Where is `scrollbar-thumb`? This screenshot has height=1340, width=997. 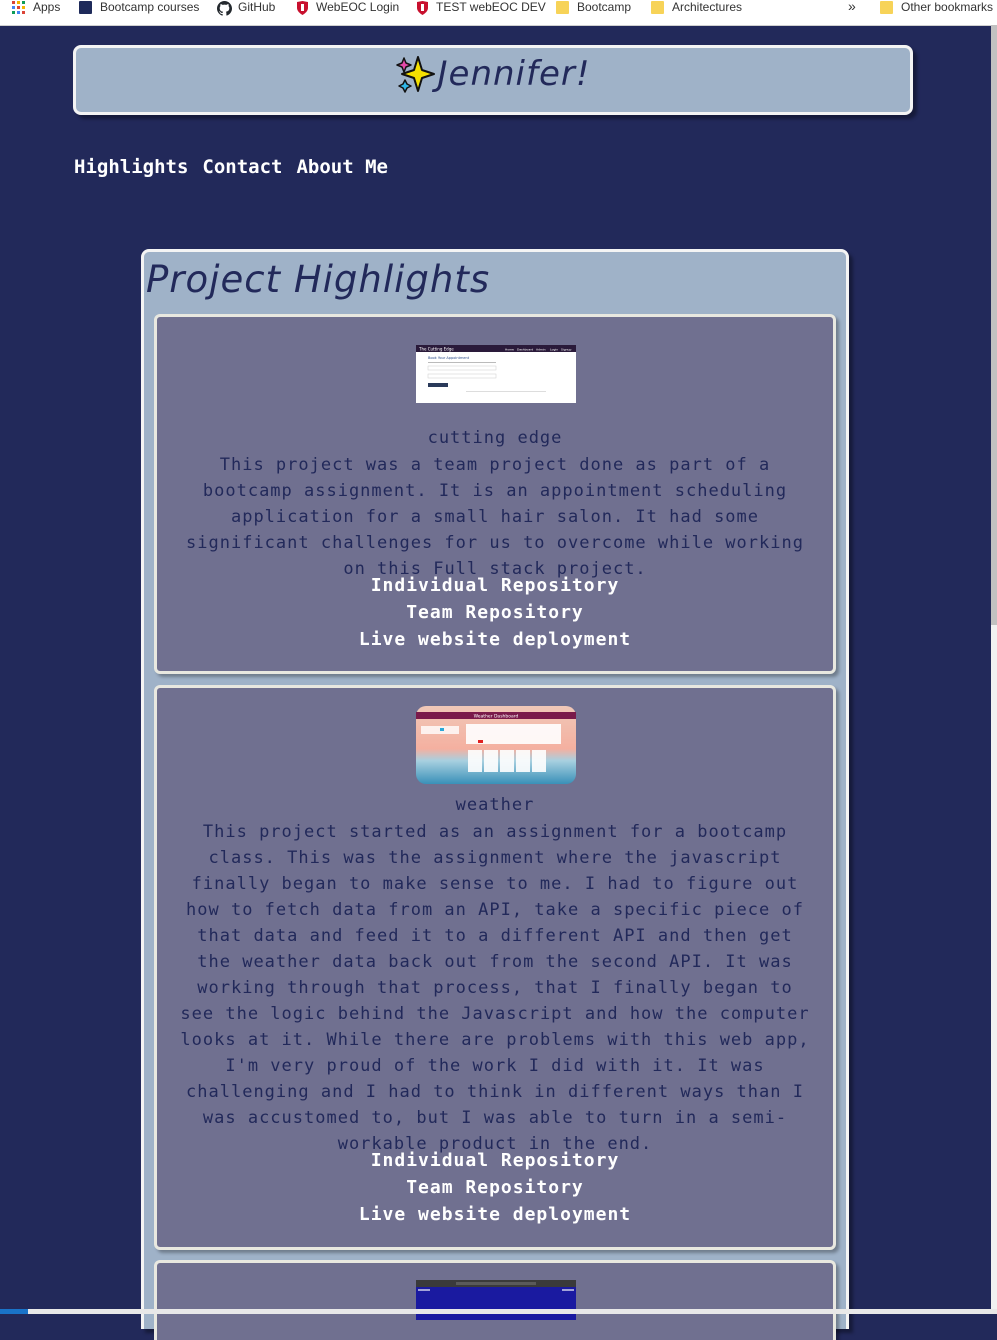
scrollbar-thumb is located at coordinates (994, 325).